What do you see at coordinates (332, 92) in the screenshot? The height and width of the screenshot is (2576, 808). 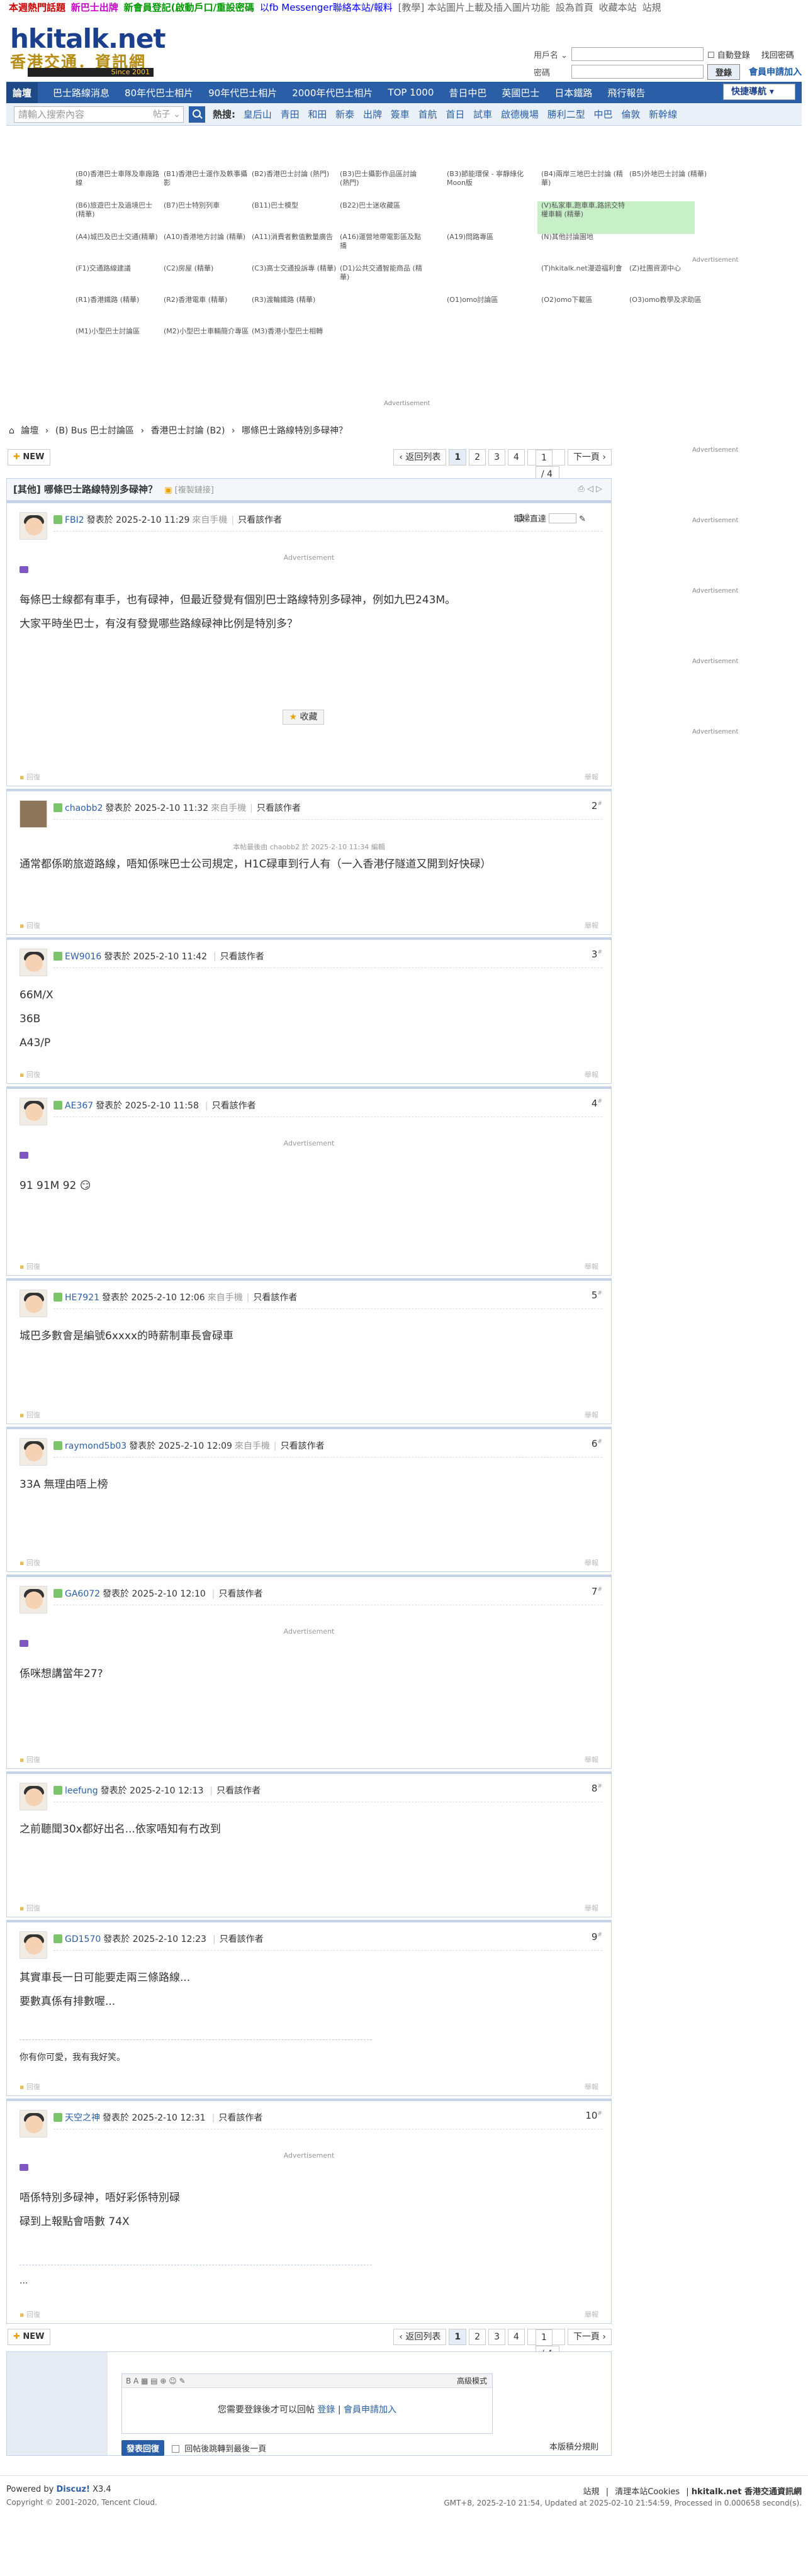 I see `nav-item-2000s: 2000年代巴士相片` at bounding box center [332, 92].